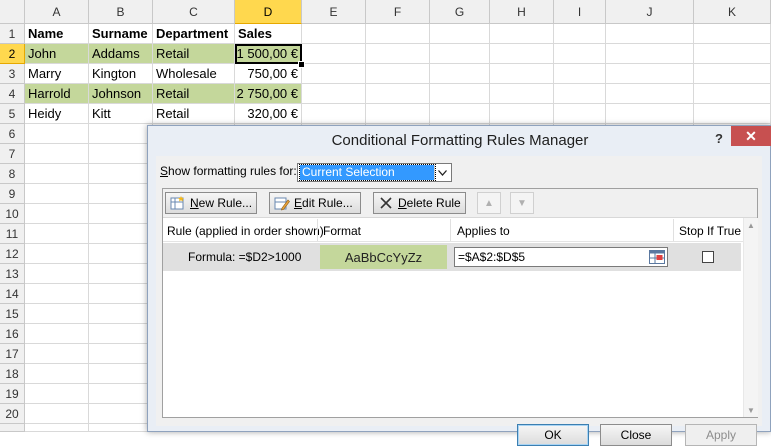  I want to click on stop-if-true-checkbox, so click(708, 257).